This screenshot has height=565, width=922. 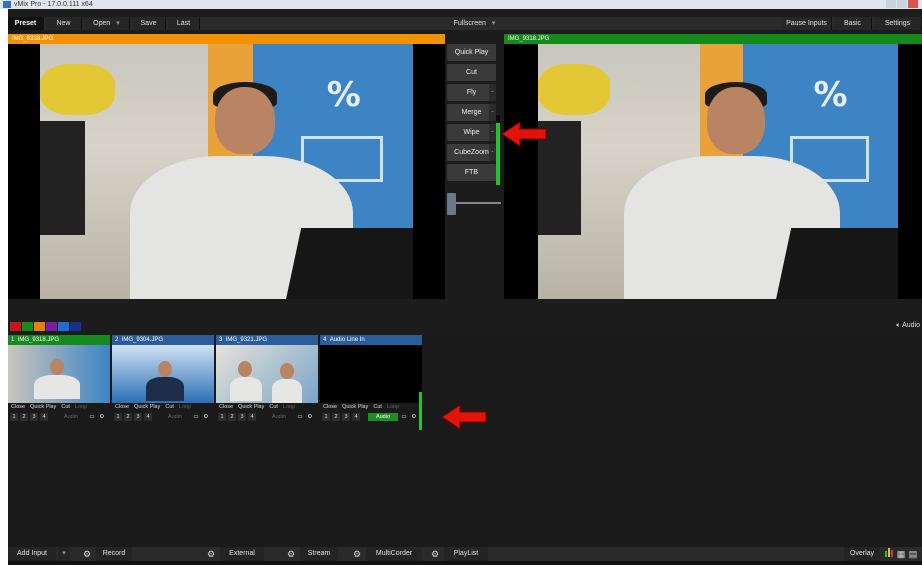 I want to click on add-input-button: Add Input, so click(x=32, y=554).